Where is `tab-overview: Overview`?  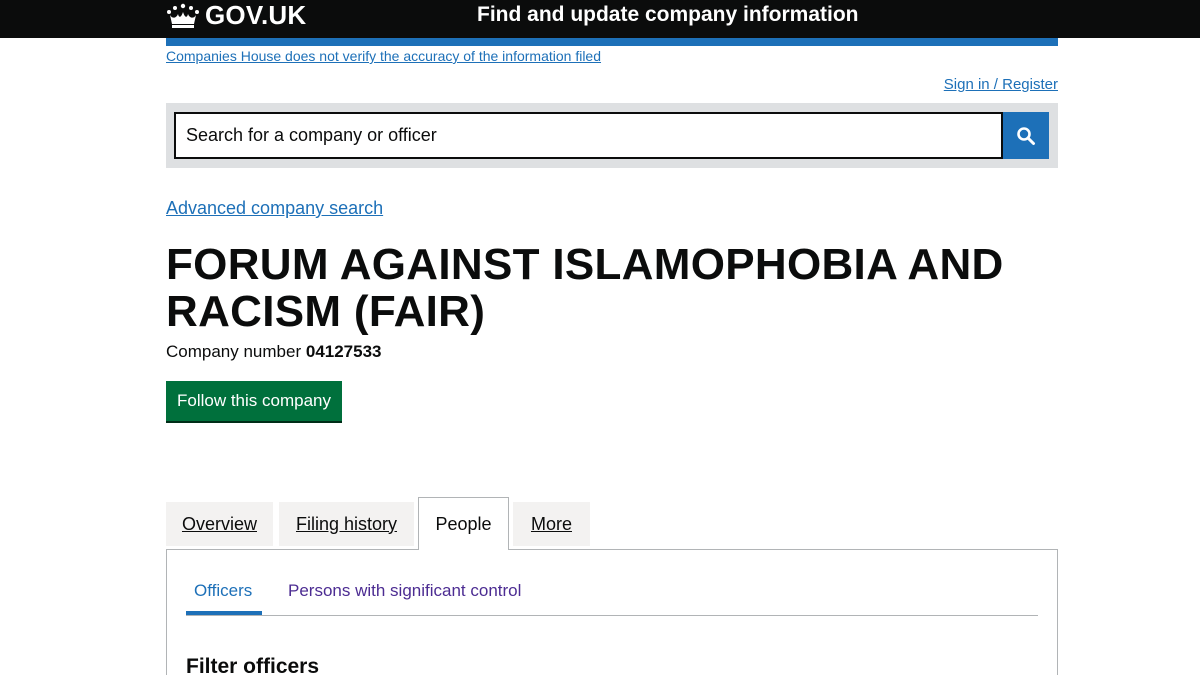
tab-overview: Overview is located at coordinates (219, 524).